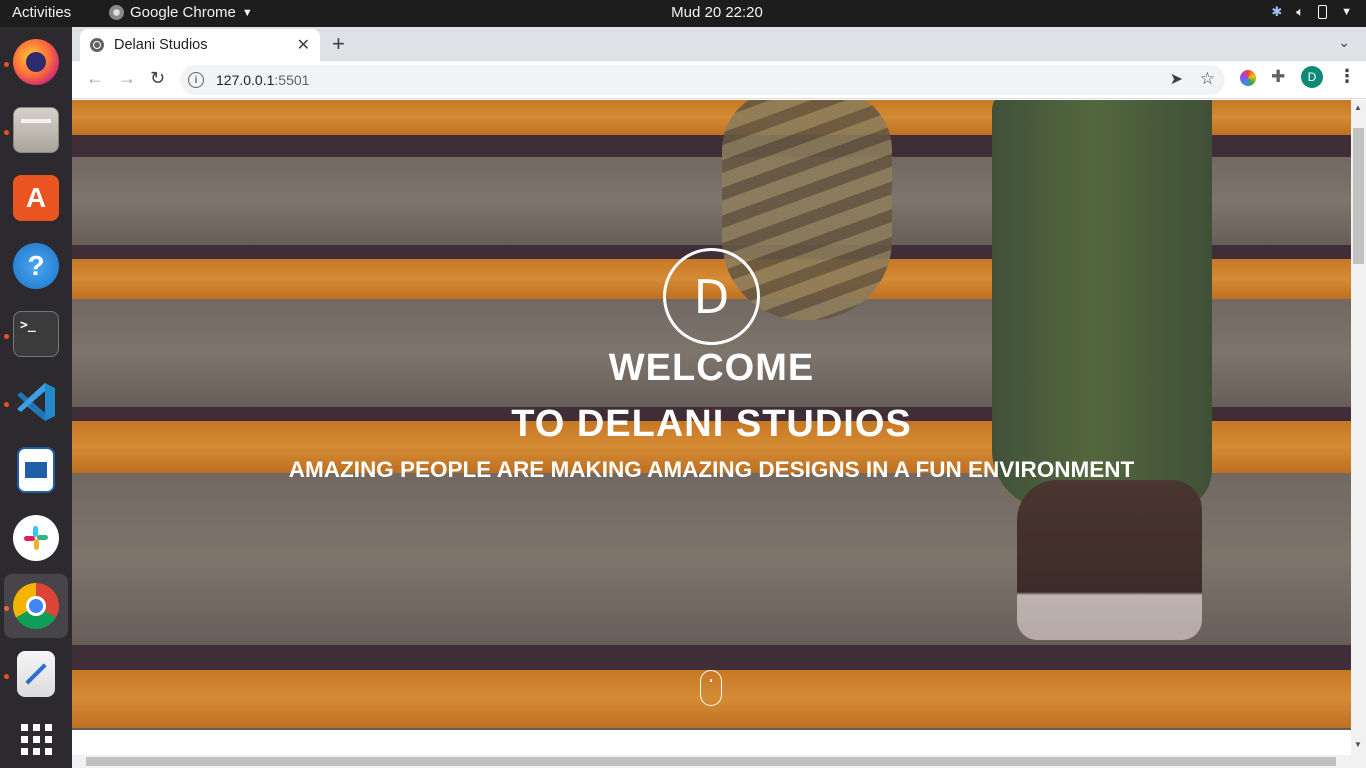  What do you see at coordinates (1346, 12) in the screenshot?
I see `caret-down-icon: ▼` at bounding box center [1346, 12].